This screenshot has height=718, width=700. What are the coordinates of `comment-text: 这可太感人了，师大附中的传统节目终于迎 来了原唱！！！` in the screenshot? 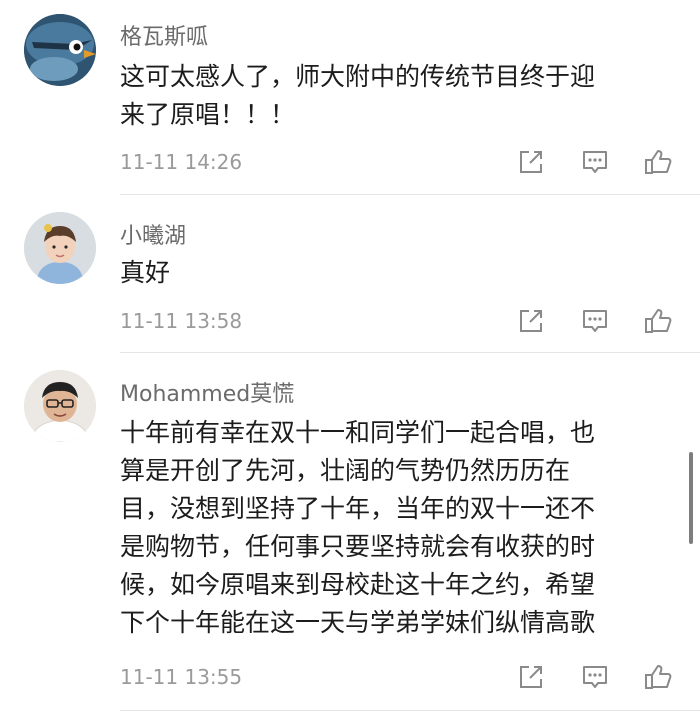 It's located at (358, 95).